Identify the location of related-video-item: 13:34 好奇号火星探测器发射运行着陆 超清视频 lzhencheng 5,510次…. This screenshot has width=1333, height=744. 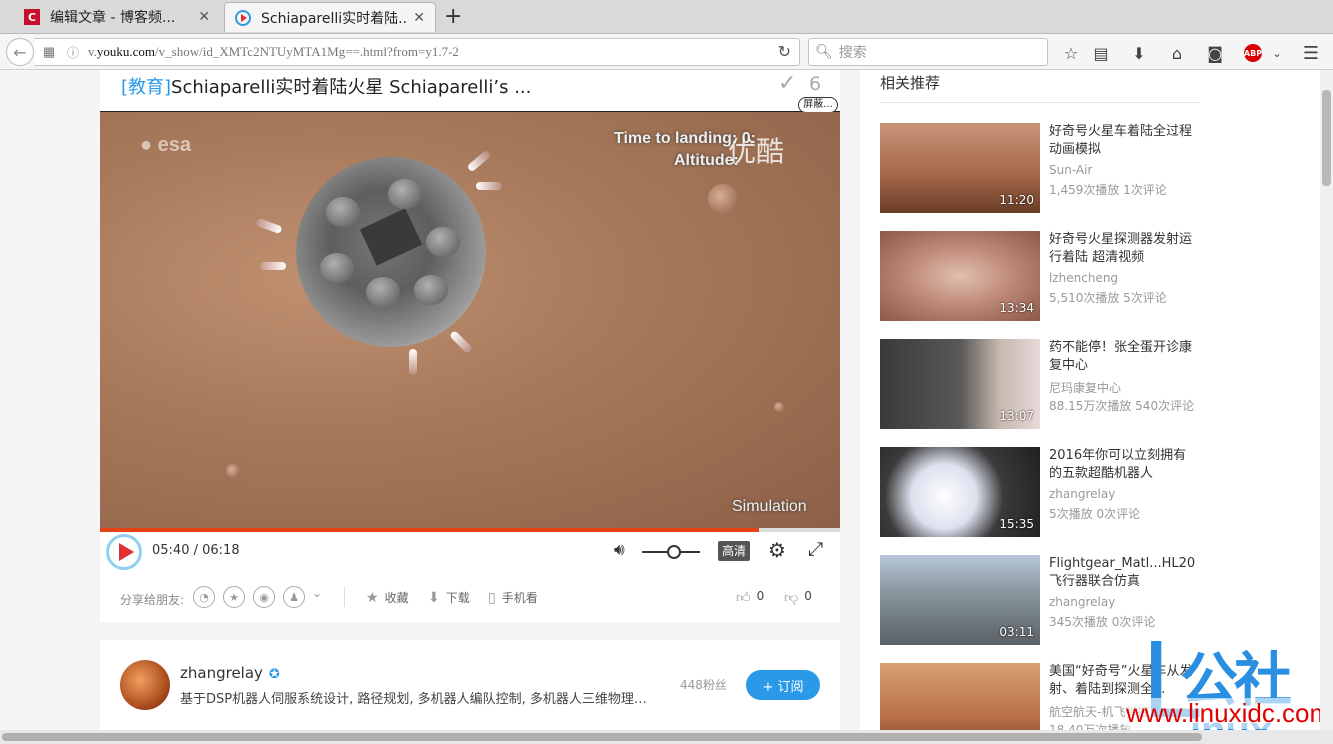
(1040, 276).